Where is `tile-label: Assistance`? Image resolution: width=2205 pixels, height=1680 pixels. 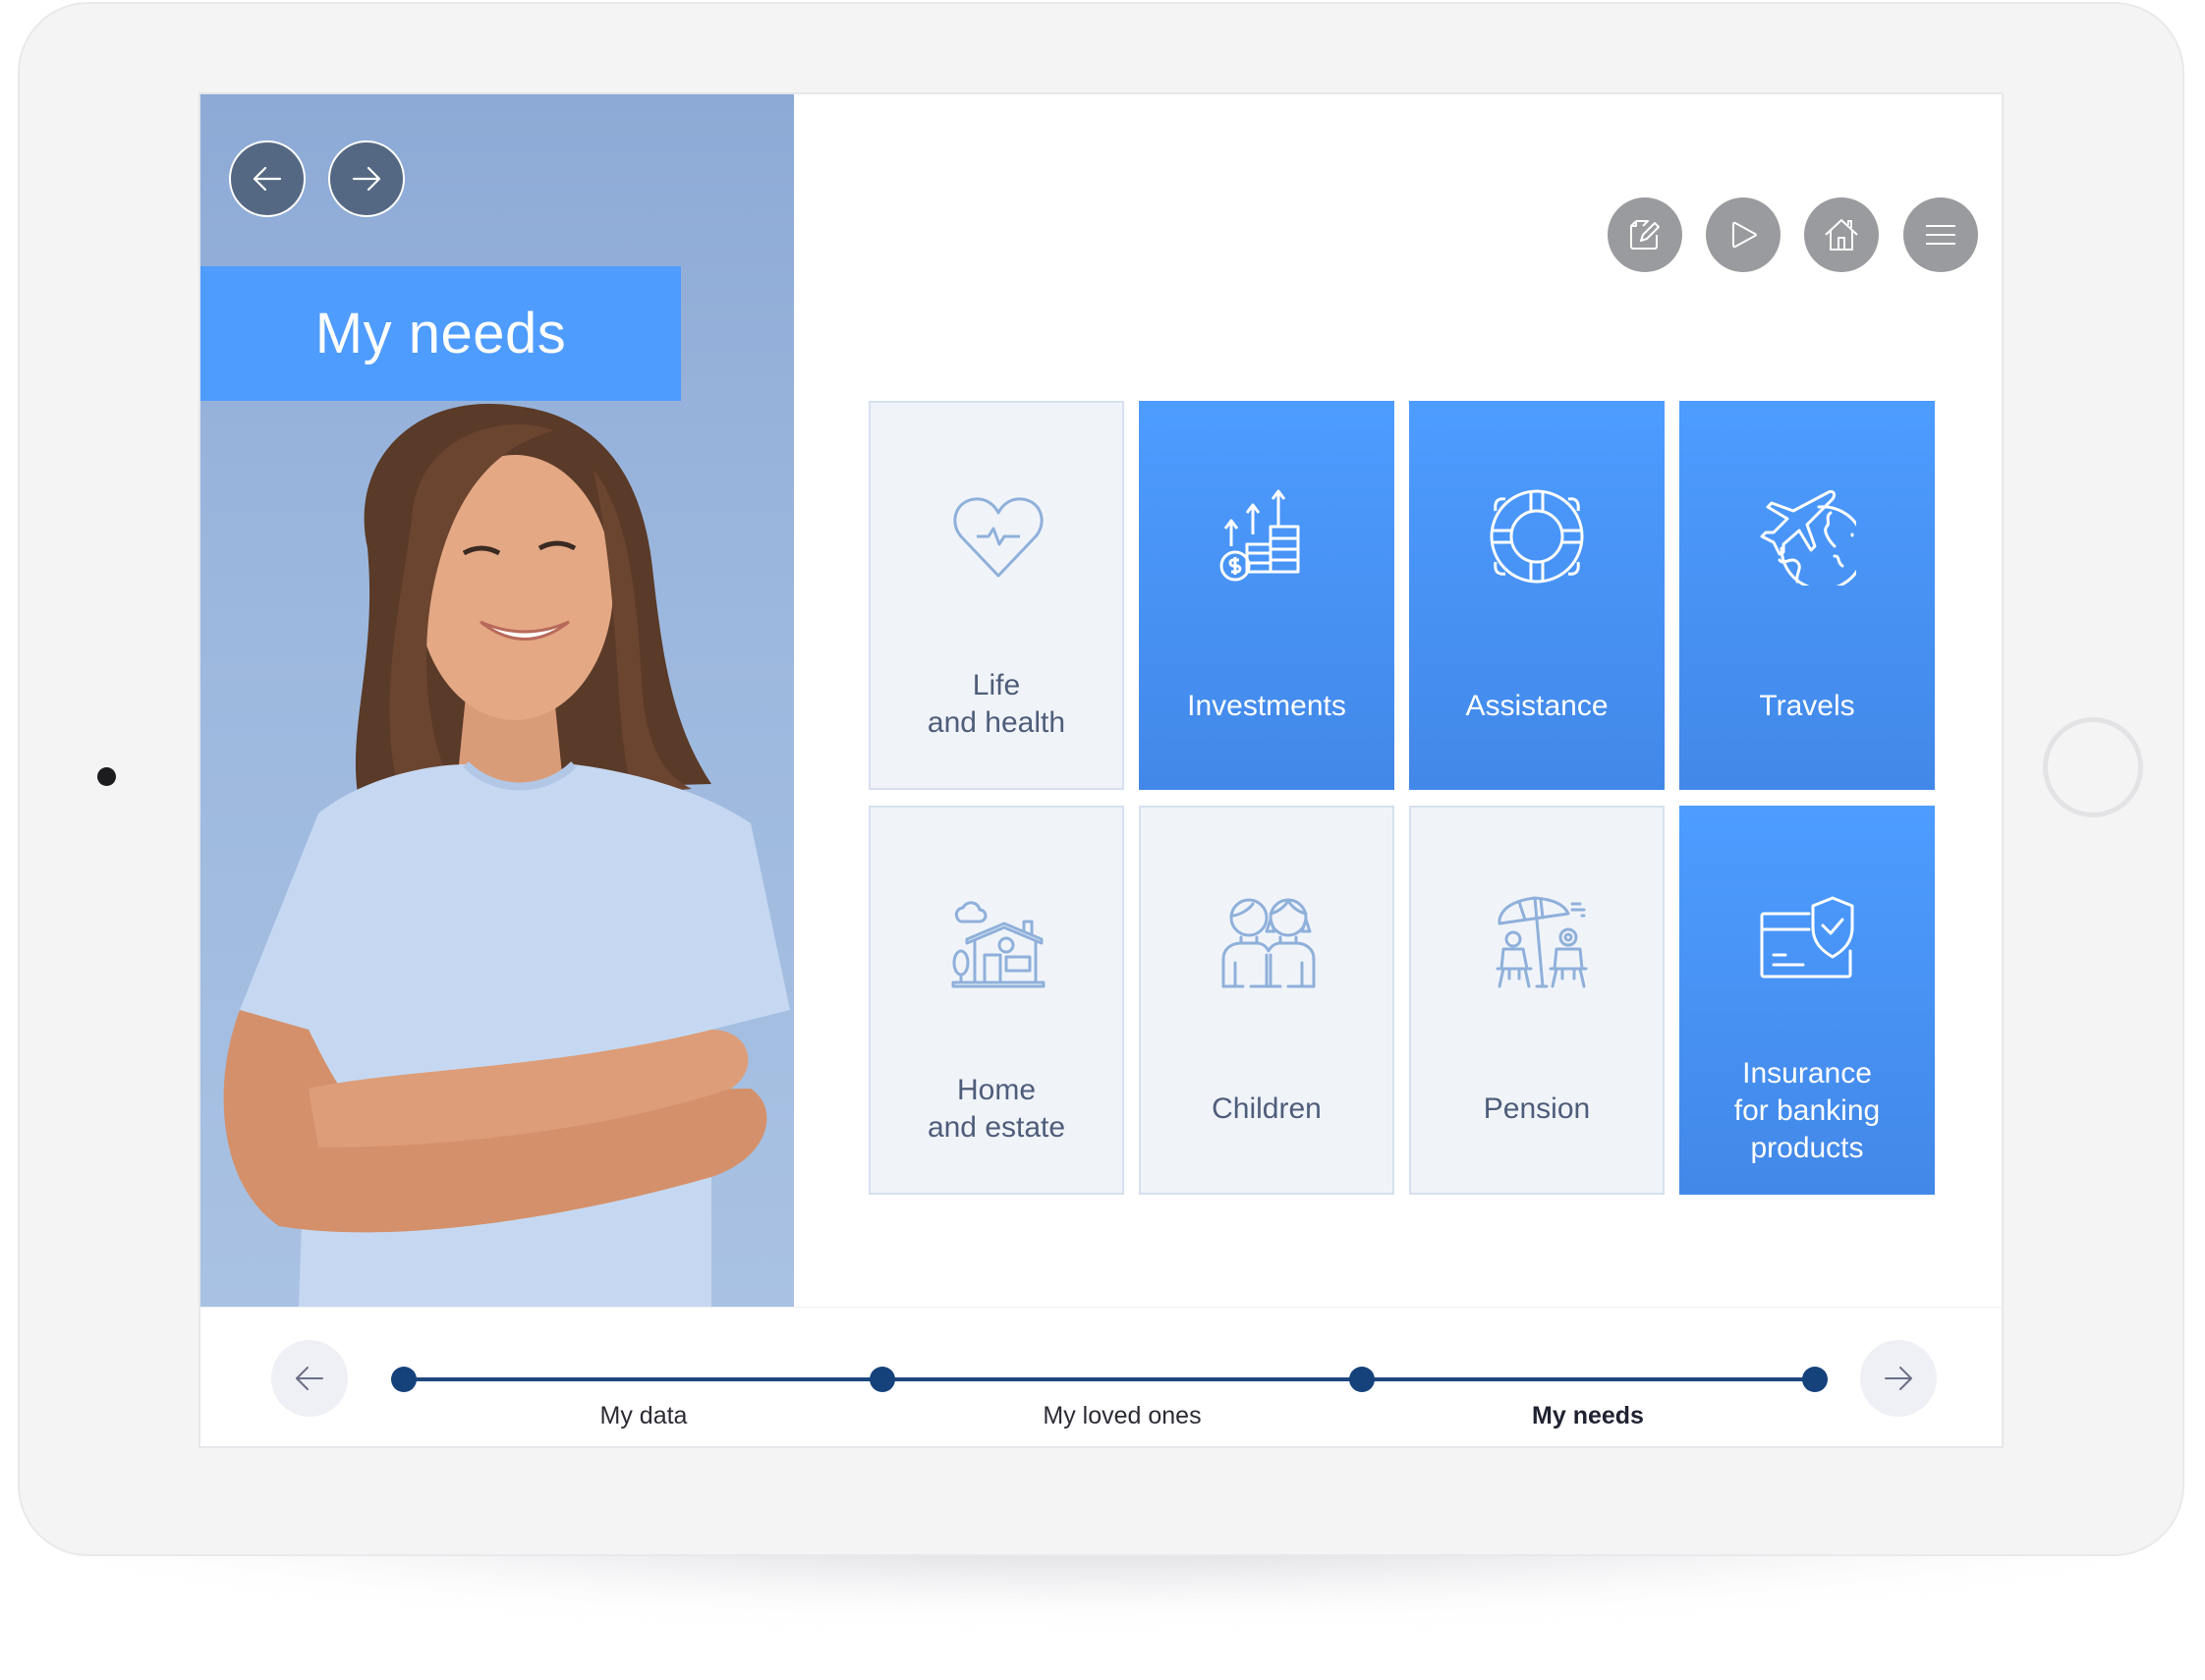 tile-label: Assistance is located at coordinates (1537, 706).